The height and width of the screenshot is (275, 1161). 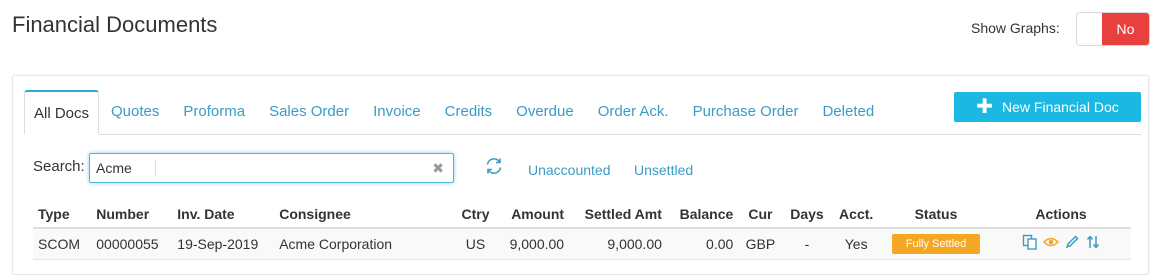 I want to click on tab-all-docs: All Docs, so click(x=62, y=112).